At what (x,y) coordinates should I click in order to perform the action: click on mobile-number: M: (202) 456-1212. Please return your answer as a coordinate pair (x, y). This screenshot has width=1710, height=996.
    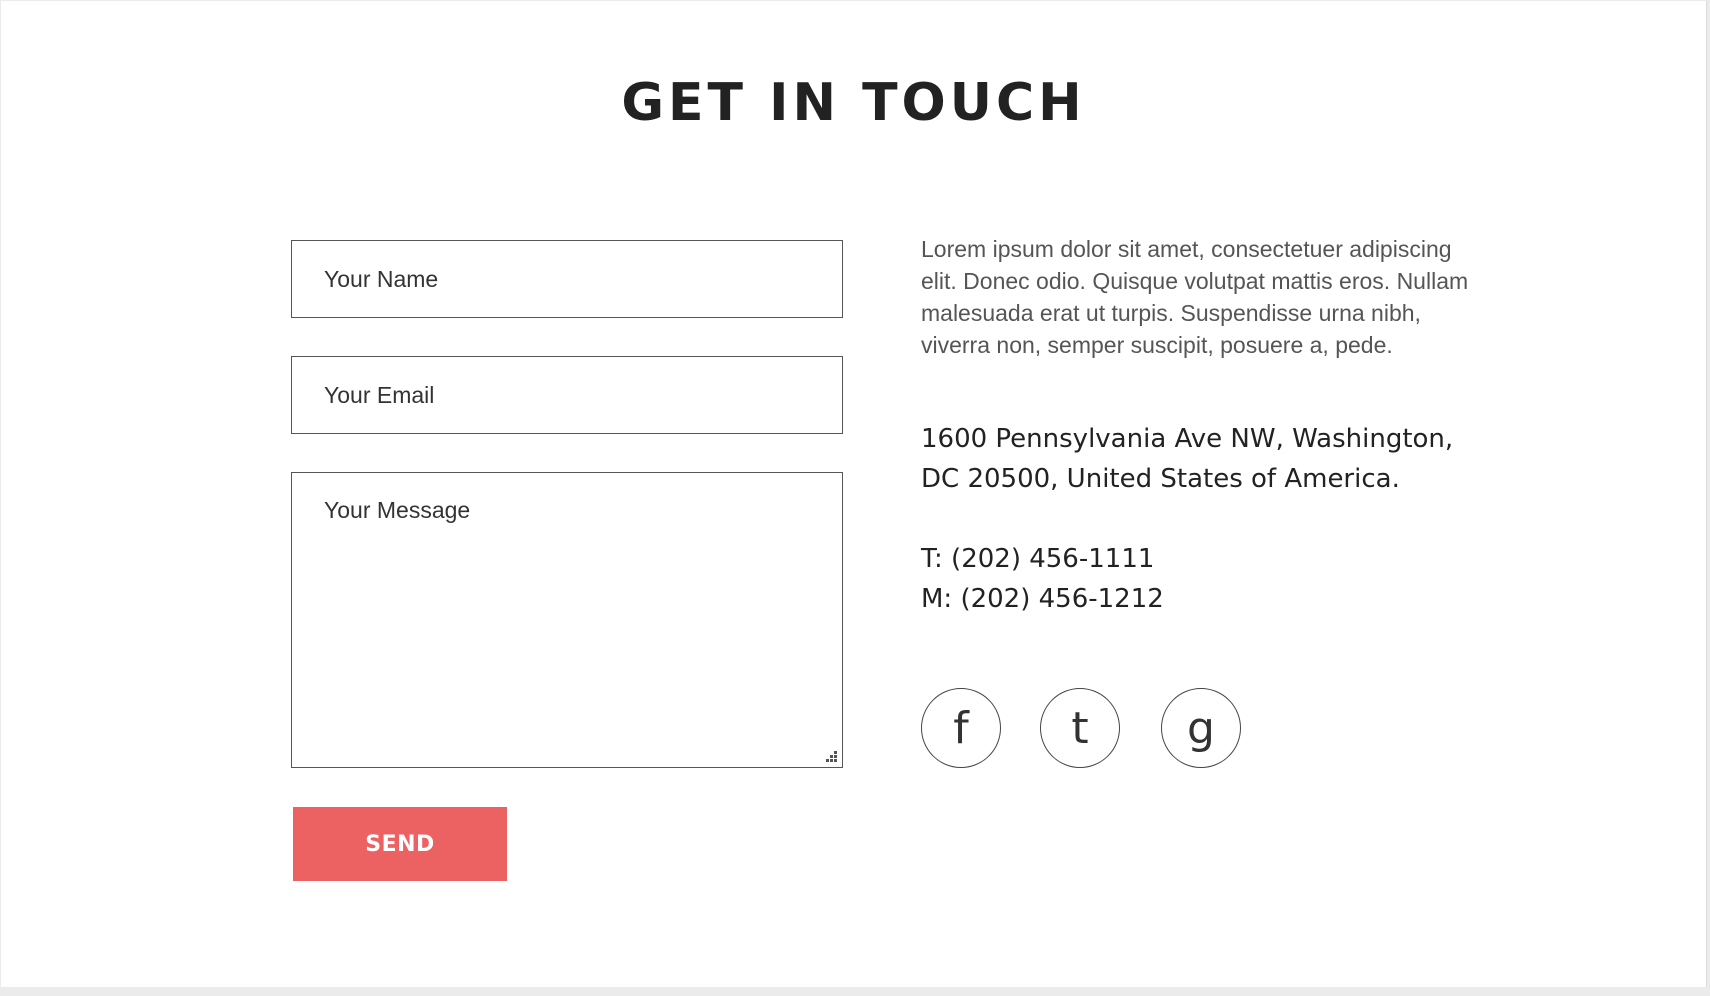
    Looking at the image, I should click on (1042, 599).